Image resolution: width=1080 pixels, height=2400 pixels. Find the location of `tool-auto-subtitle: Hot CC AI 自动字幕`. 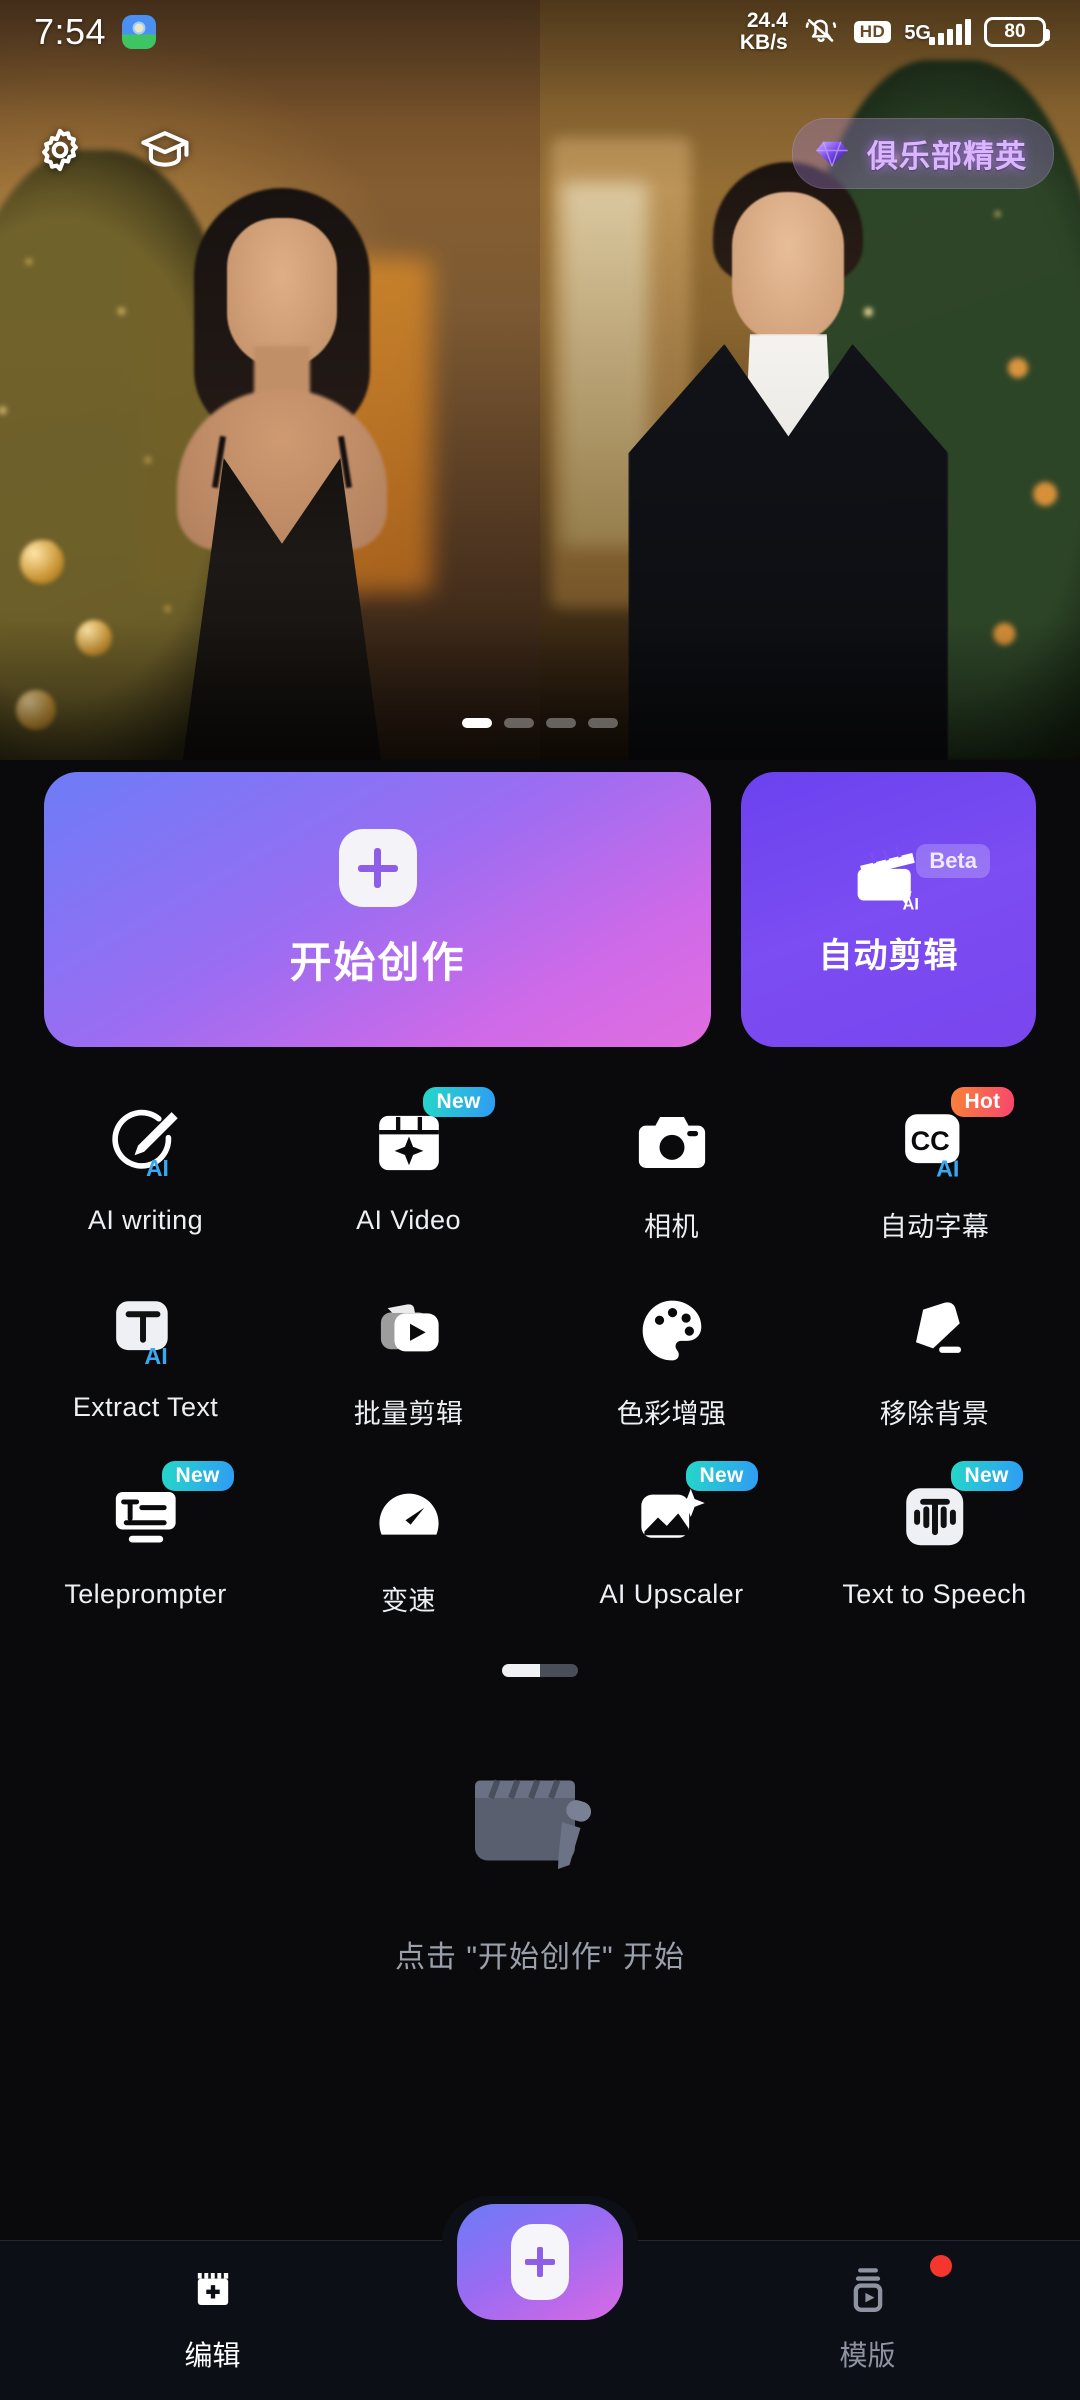

tool-auto-subtitle: Hot CC AI 自动字幕 is located at coordinates (934, 1165).